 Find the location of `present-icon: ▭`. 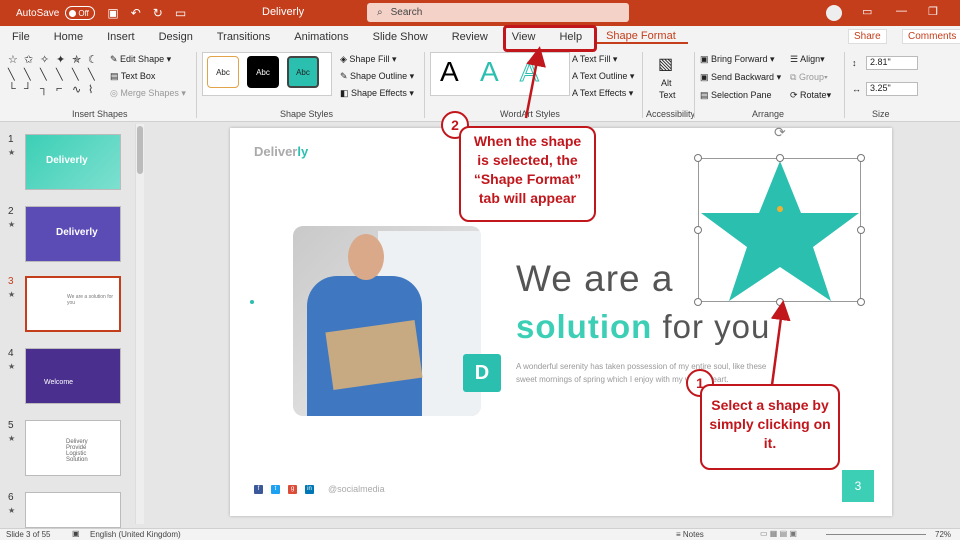

present-icon: ▭ is located at coordinates (180, 13).